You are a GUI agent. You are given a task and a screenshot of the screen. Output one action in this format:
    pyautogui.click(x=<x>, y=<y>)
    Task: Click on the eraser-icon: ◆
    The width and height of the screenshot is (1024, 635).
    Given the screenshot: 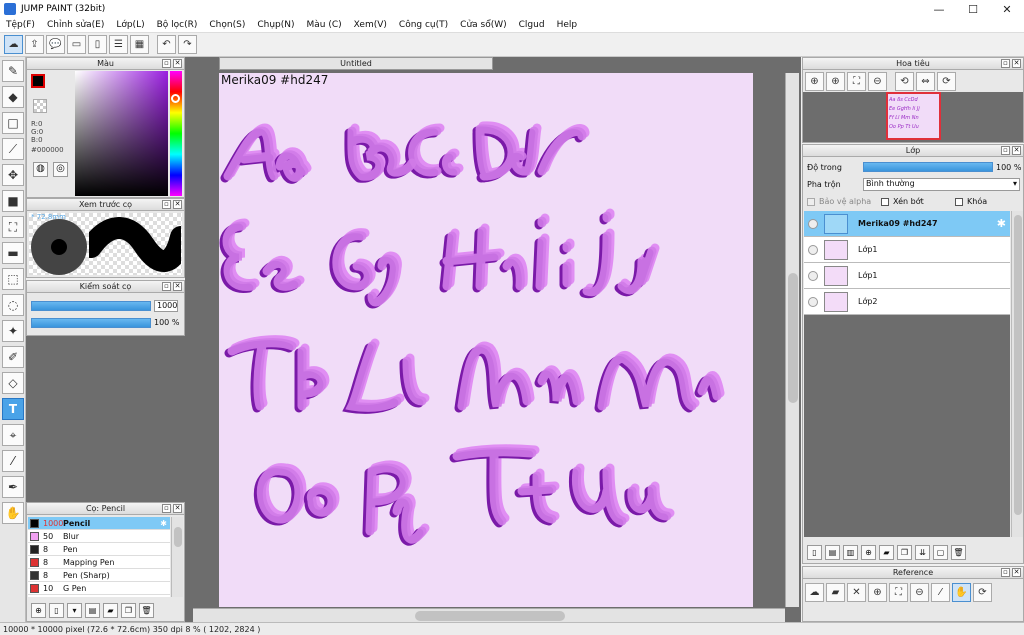 What is the action you would take?
    pyautogui.click(x=13, y=97)
    